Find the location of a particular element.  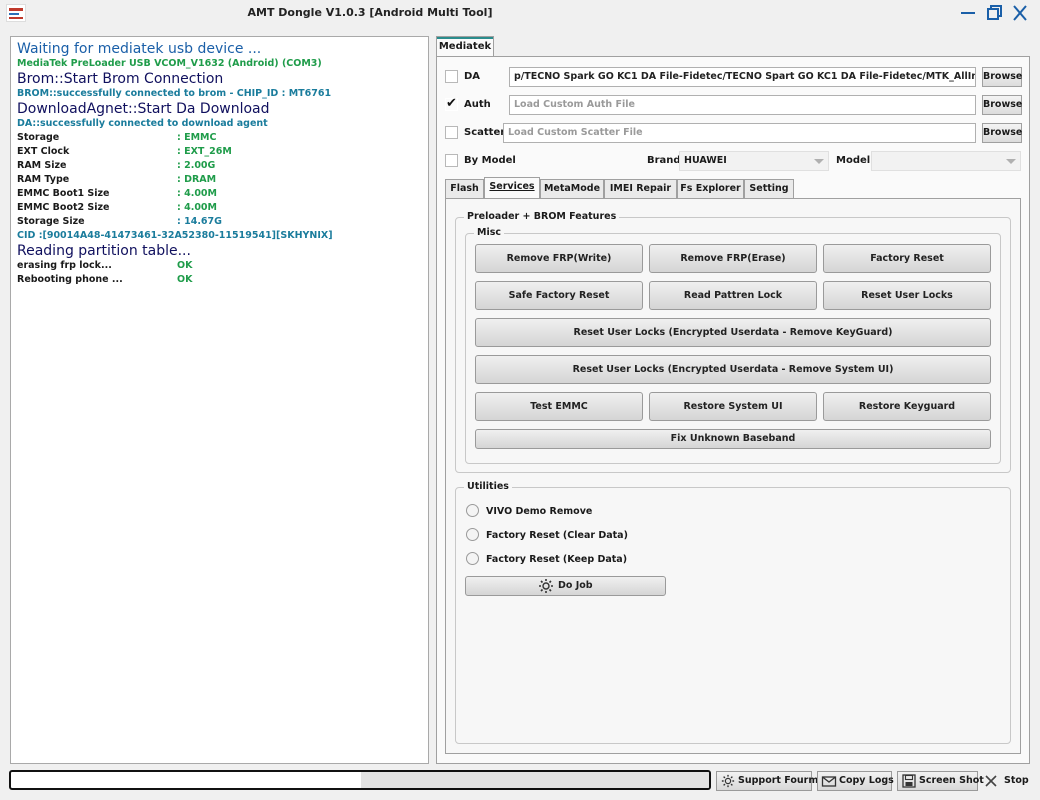

test-emmc-button: Test EMMC is located at coordinates (559, 406).